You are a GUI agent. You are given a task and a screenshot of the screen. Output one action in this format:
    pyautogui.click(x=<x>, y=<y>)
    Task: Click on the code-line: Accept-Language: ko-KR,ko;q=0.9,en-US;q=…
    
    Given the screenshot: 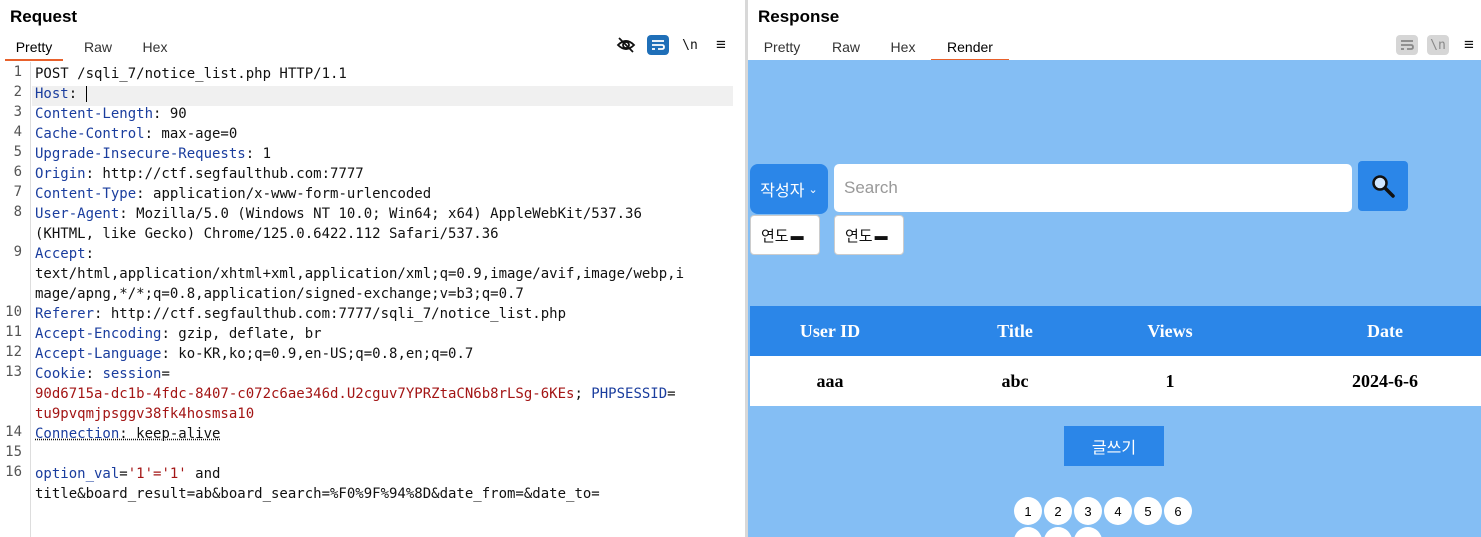 What is the action you would take?
    pyautogui.click(x=254, y=354)
    